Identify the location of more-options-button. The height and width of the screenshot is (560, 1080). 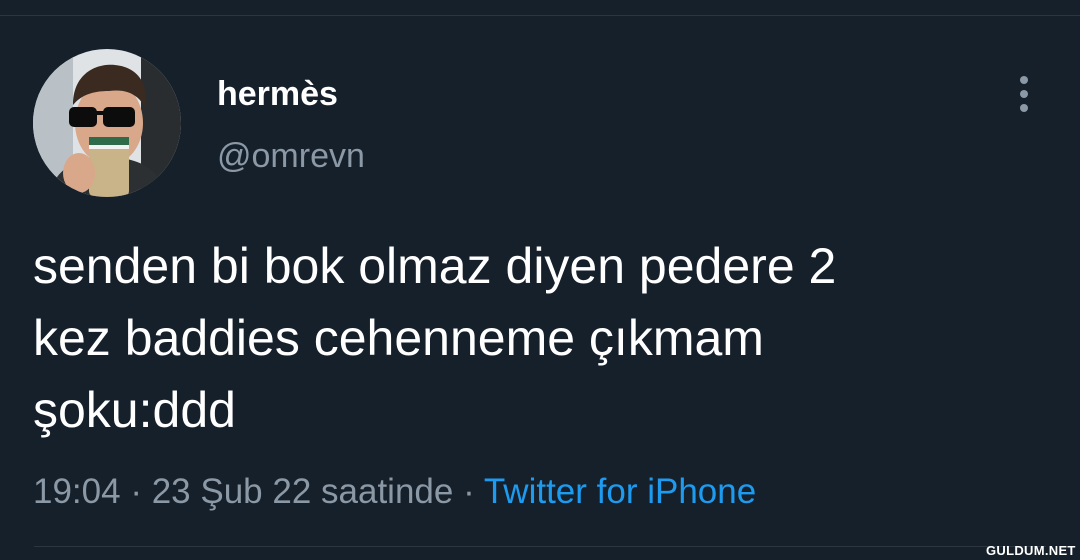
(1024, 94).